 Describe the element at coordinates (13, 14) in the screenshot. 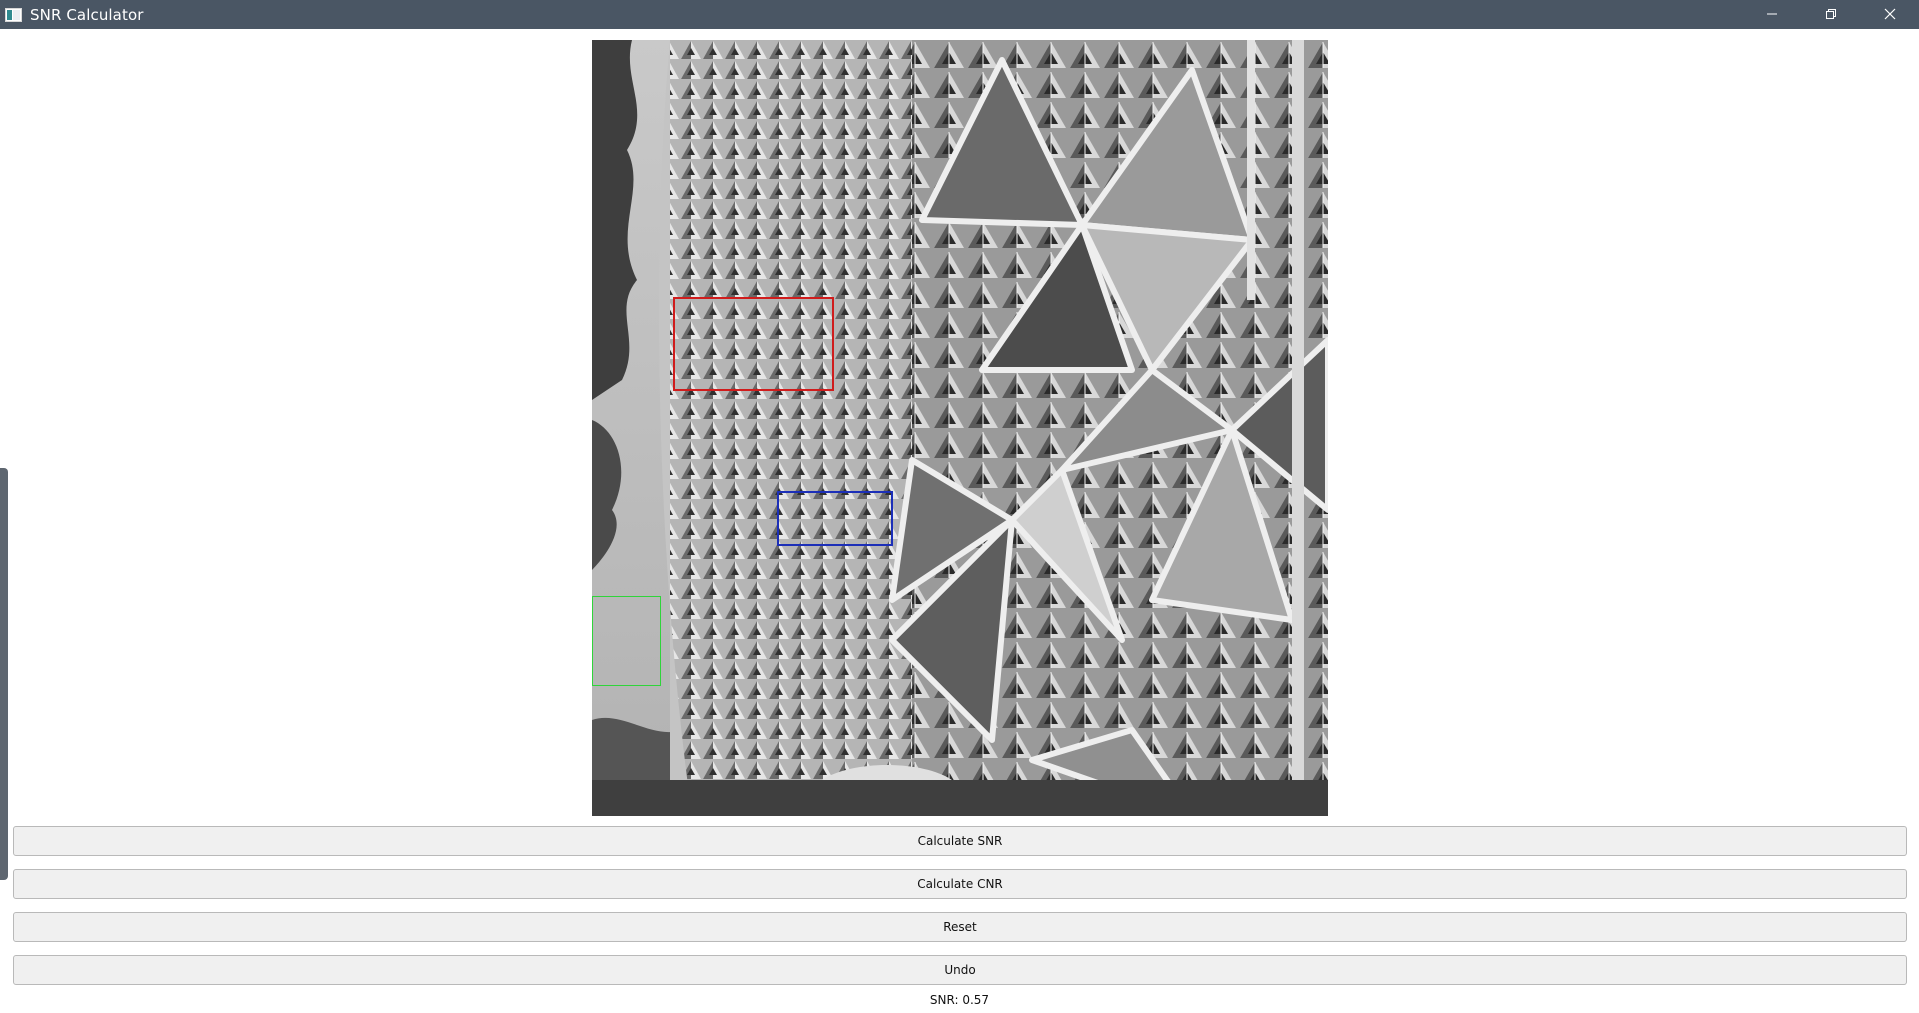

I see `app-window-icon` at that location.